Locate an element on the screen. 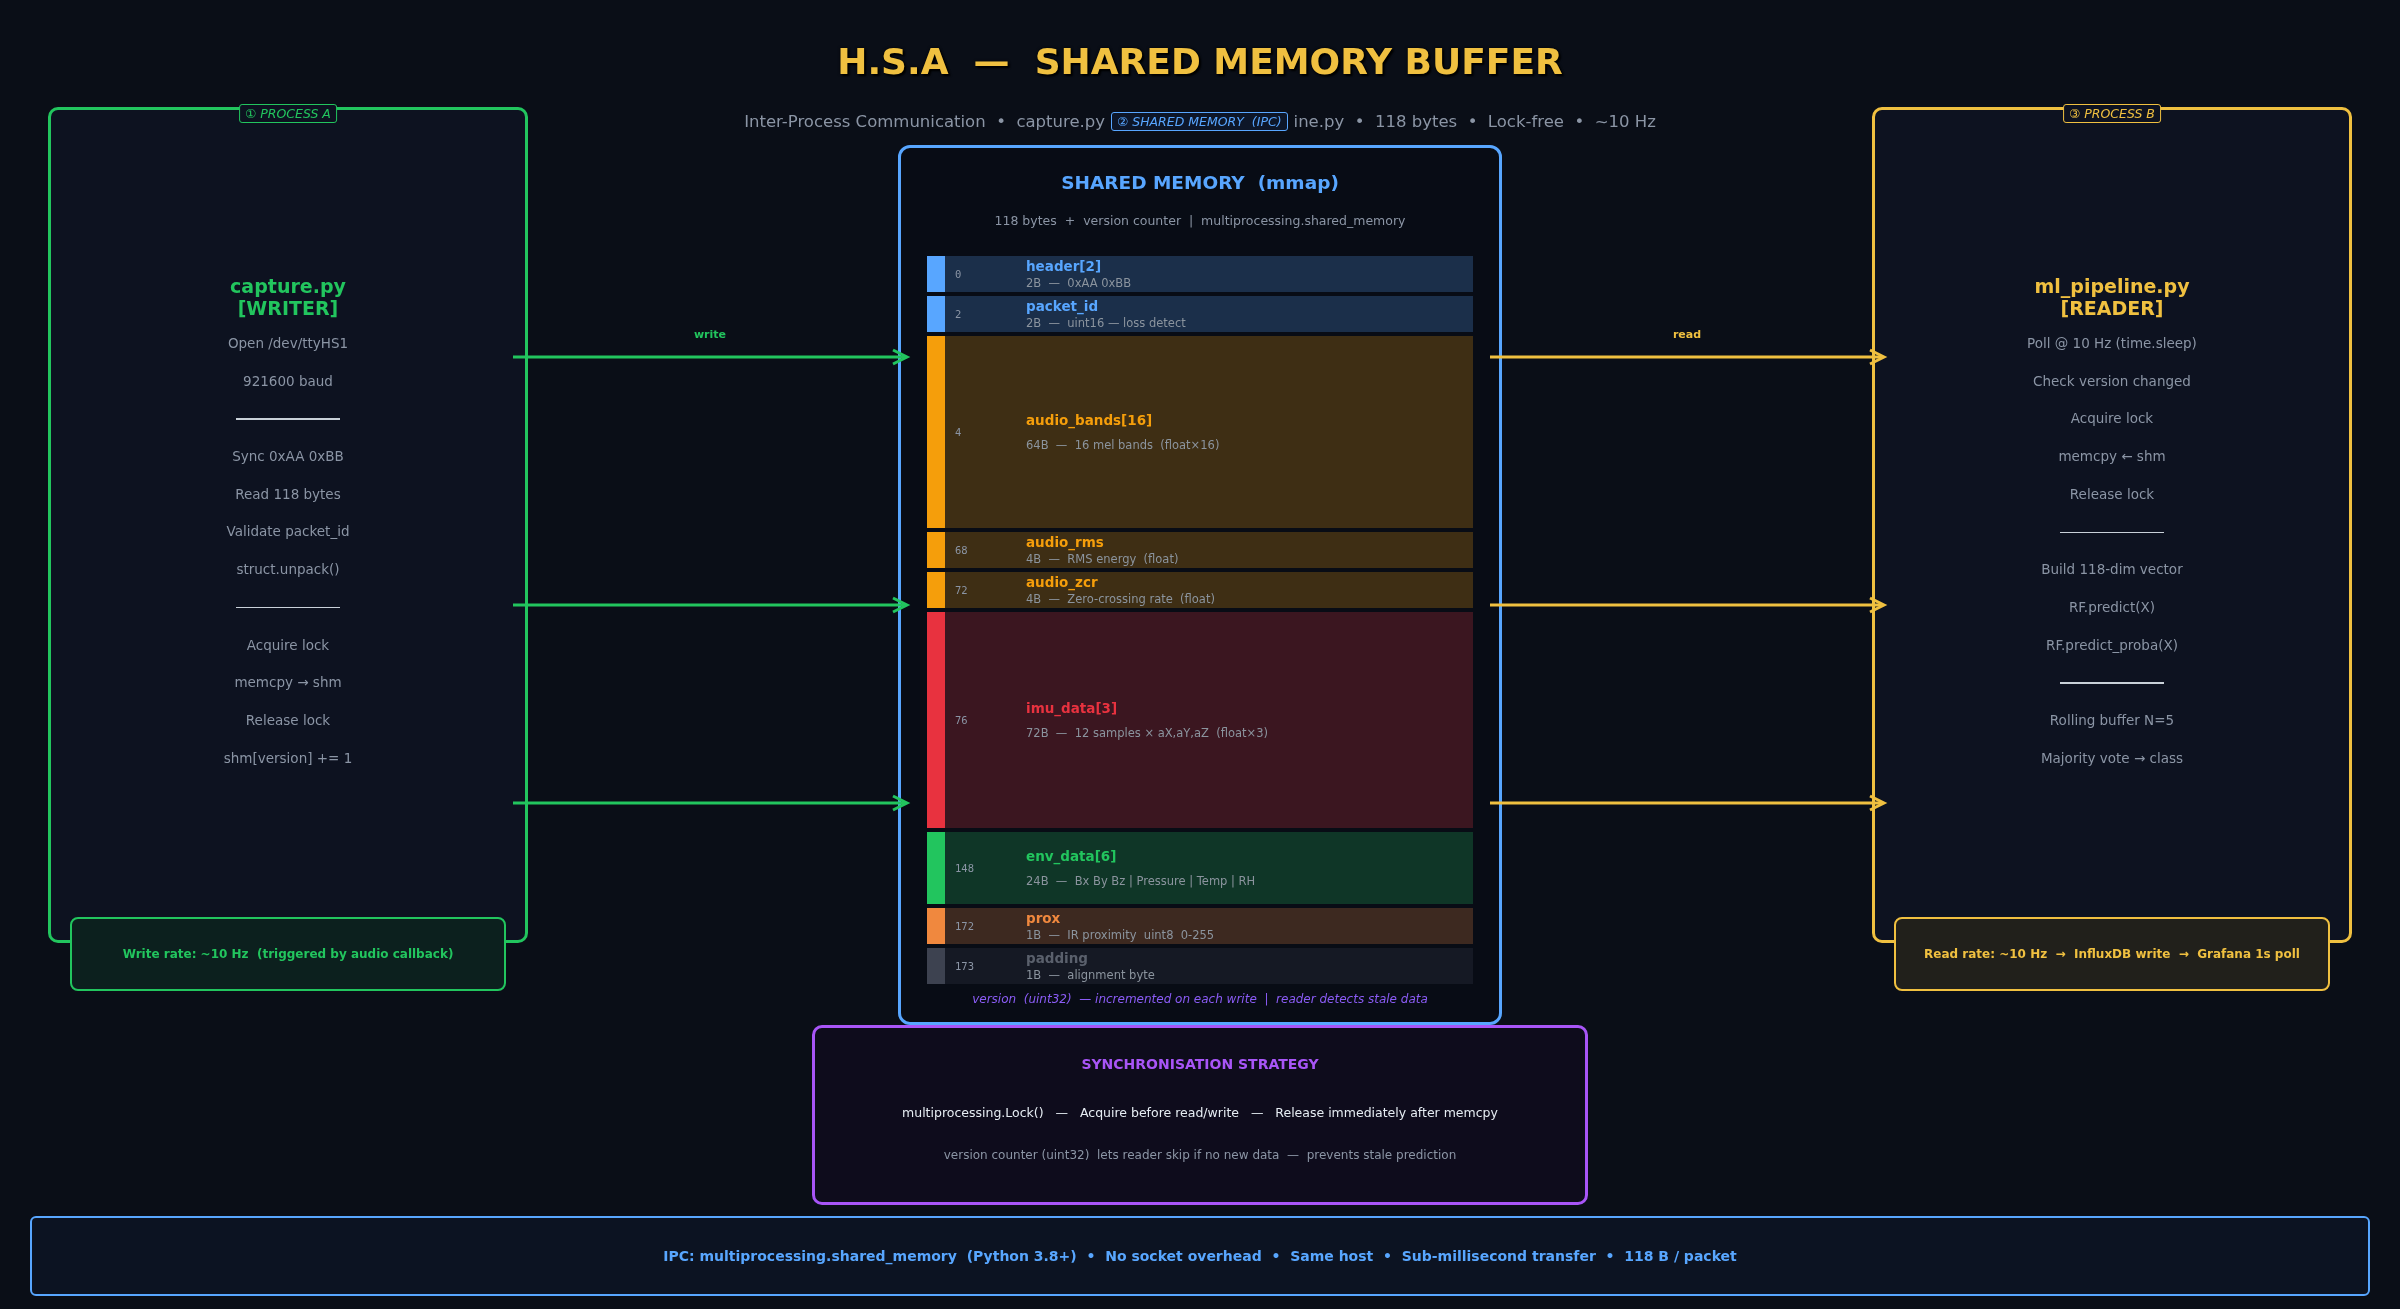 This screenshot has height=1309, width=2400. rate-note: Read rate: ~10 Hz → InfluxDB write → Grafana 1s poll is located at coordinates (2112, 954).